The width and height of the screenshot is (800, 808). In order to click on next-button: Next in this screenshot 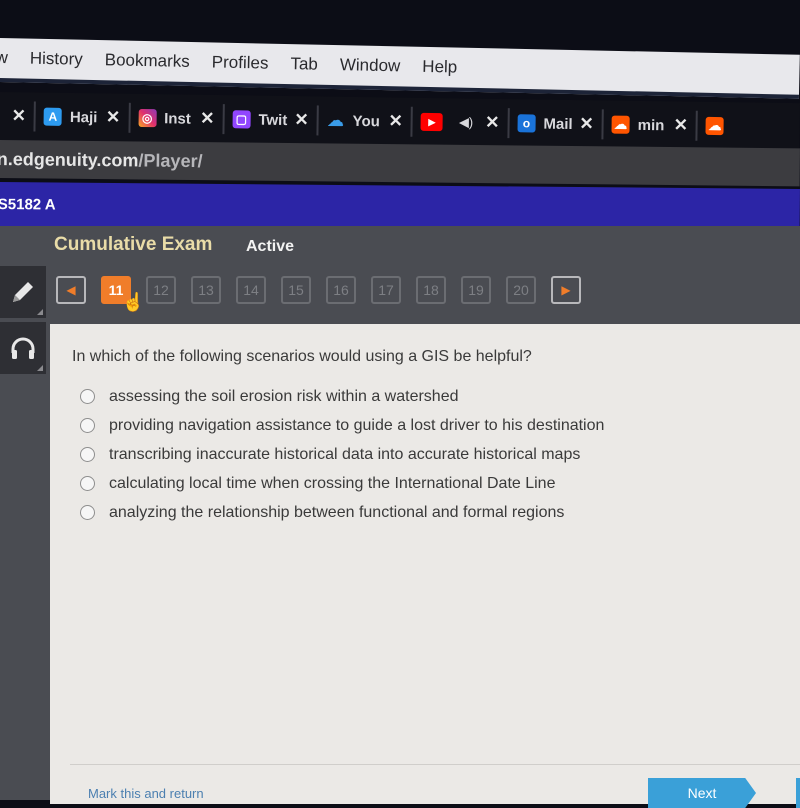, I will do `click(702, 793)`.